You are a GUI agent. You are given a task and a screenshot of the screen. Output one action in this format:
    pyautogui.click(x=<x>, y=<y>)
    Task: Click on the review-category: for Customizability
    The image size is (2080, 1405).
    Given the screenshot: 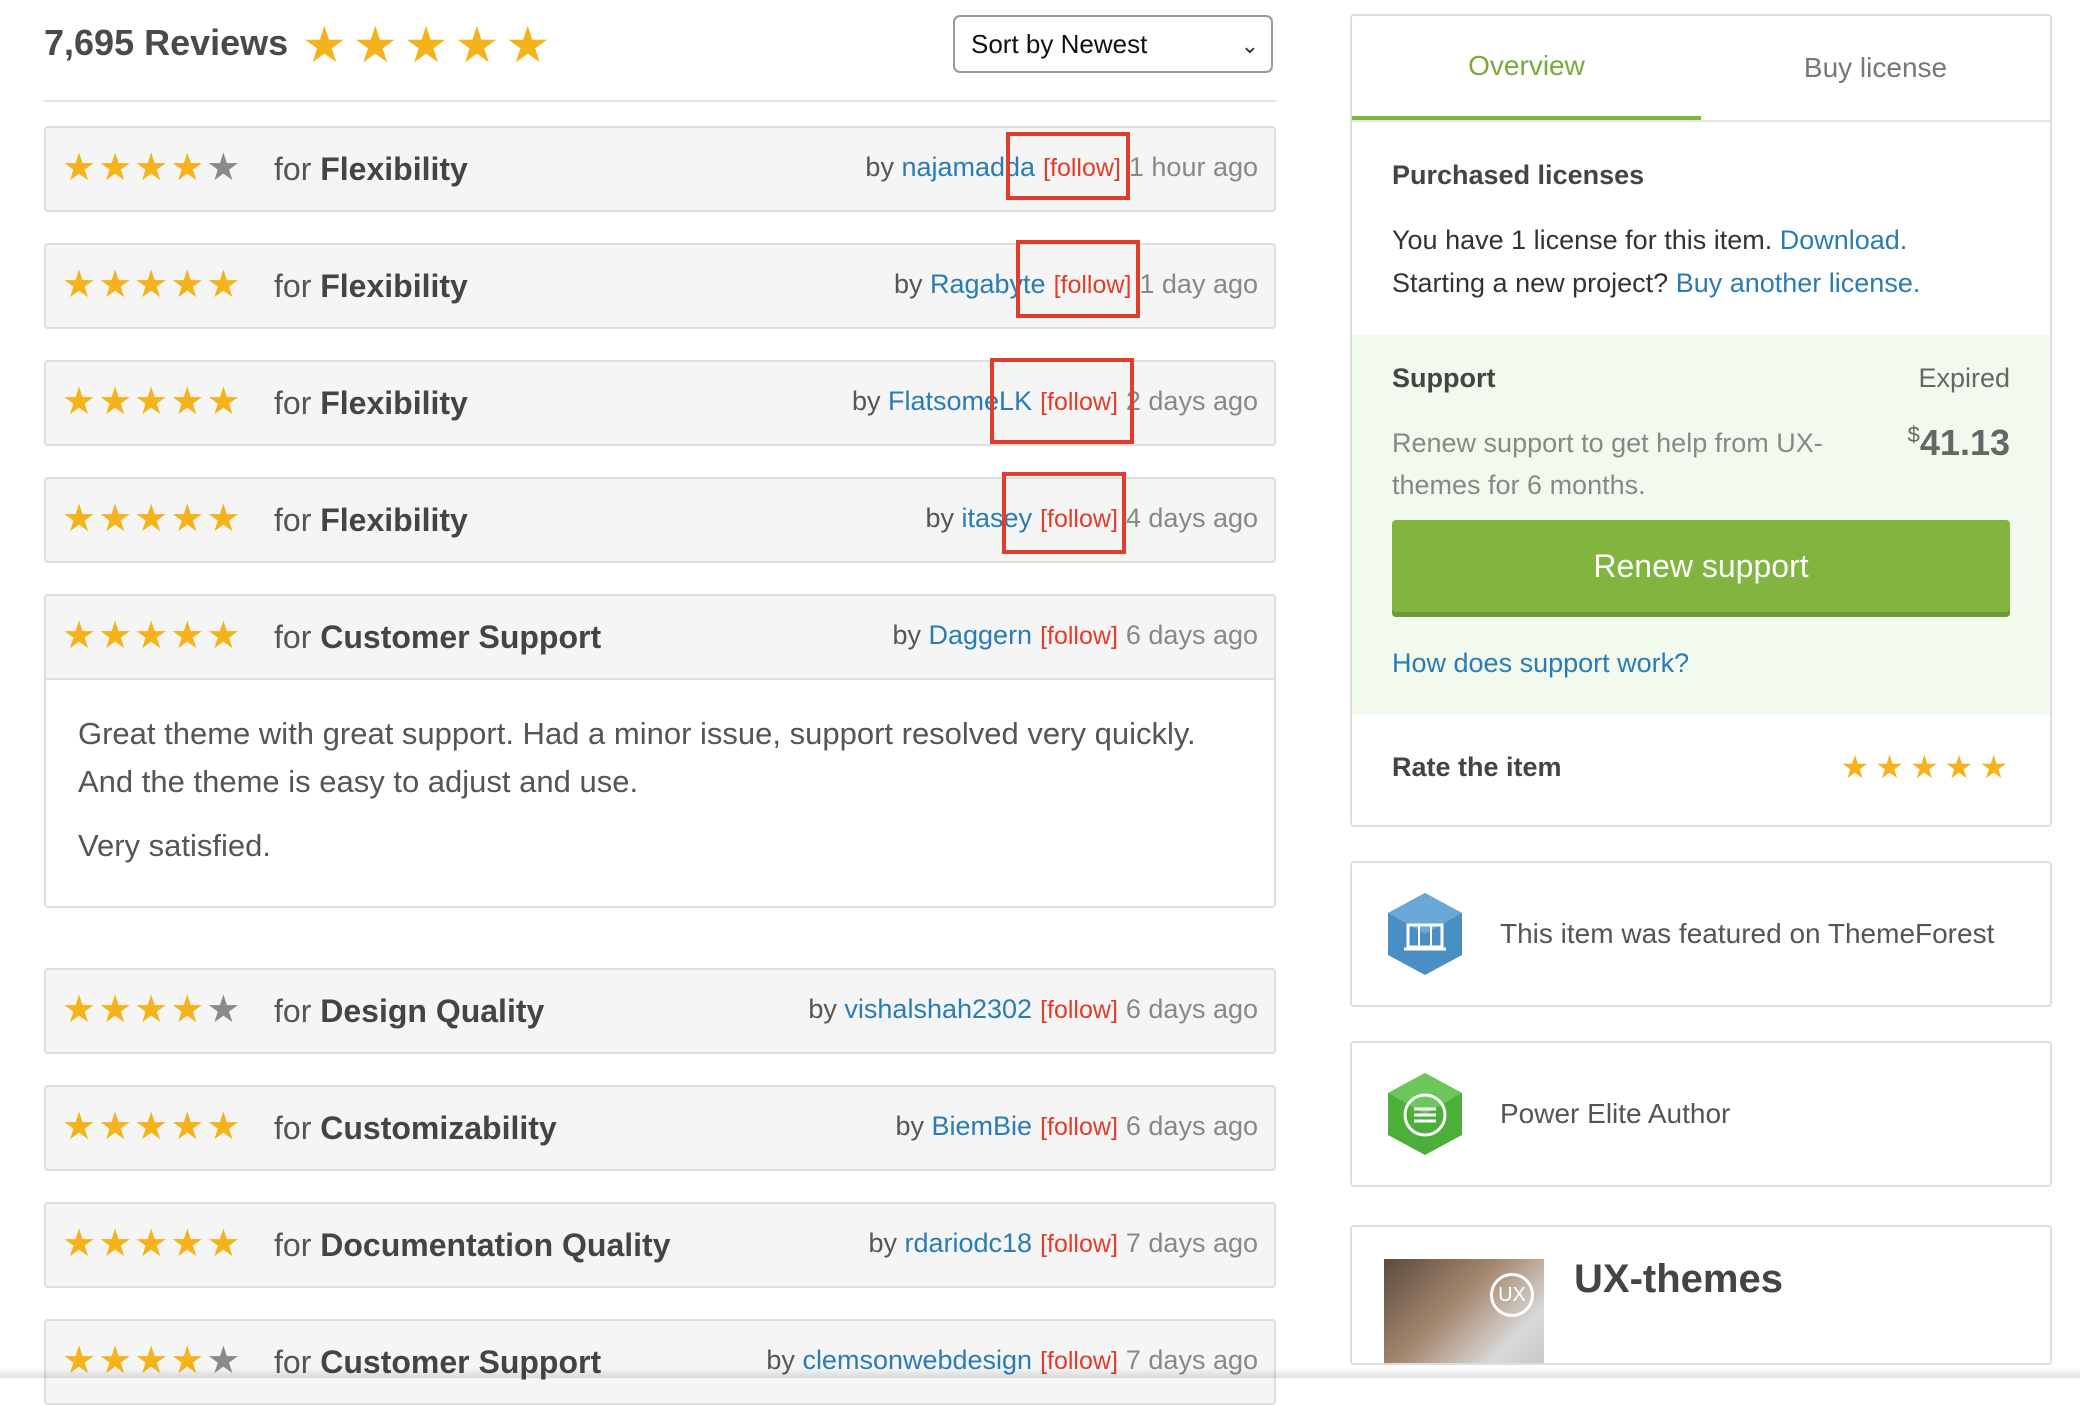 What is the action you would take?
    pyautogui.click(x=415, y=1128)
    